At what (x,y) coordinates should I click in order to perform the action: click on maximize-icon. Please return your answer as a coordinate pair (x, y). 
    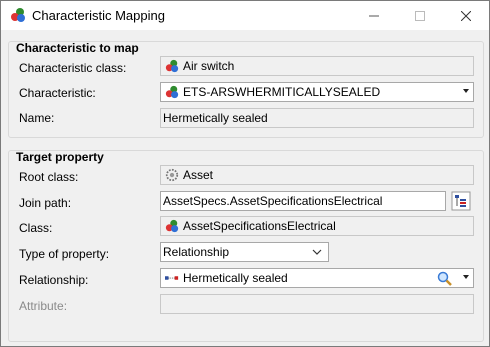
    Looking at the image, I should click on (420, 15).